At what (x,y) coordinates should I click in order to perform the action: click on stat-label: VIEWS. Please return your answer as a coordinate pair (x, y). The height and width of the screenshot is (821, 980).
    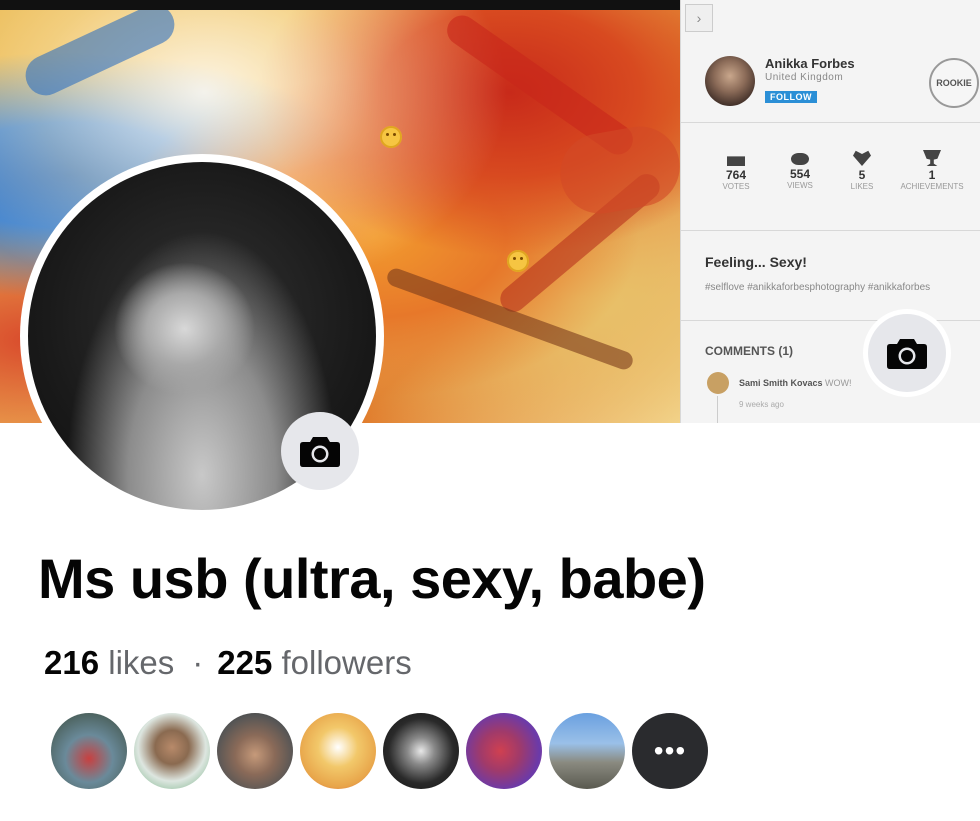
    Looking at the image, I should click on (800, 185).